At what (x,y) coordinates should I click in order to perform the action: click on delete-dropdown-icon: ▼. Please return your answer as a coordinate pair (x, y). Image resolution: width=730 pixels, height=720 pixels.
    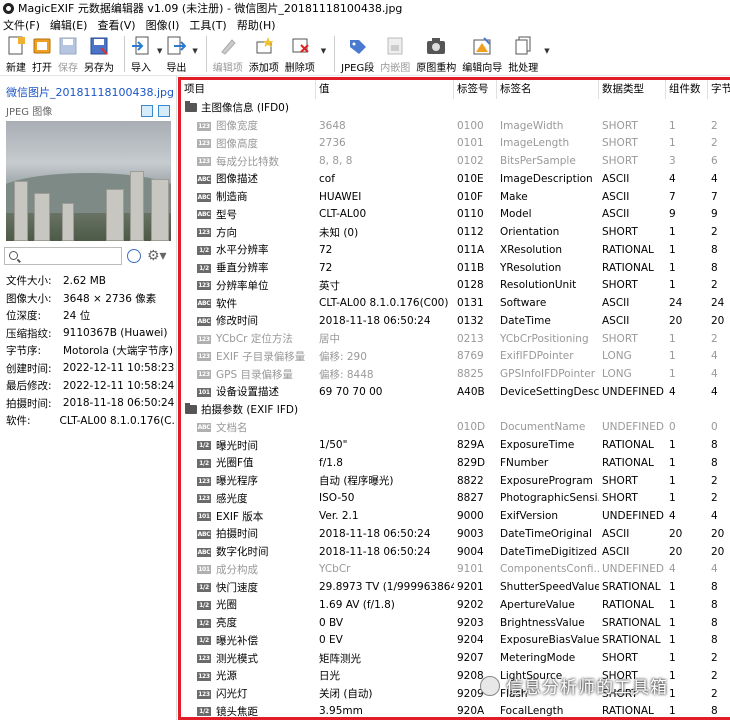
    Looking at the image, I should click on (323, 51).